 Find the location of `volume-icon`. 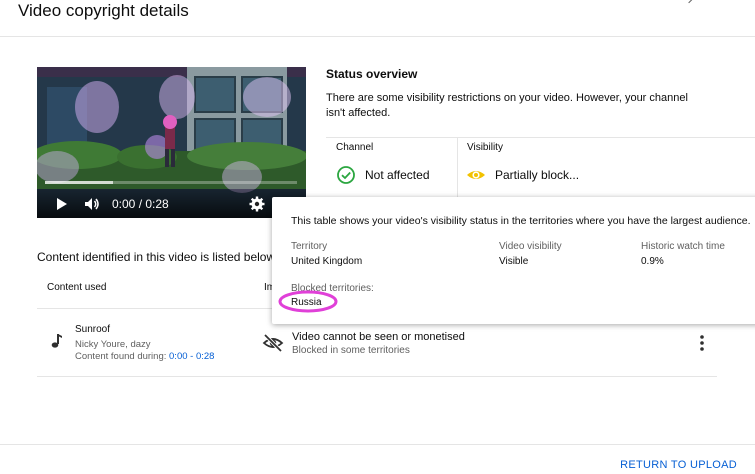

volume-icon is located at coordinates (92, 204).